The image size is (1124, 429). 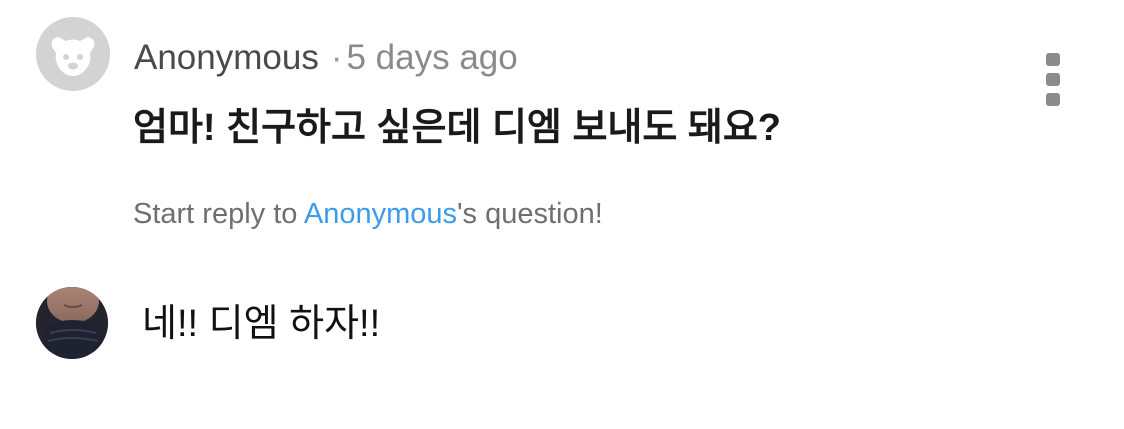 What do you see at coordinates (226, 57) in the screenshot?
I see `question-author: Anonymous` at bounding box center [226, 57].